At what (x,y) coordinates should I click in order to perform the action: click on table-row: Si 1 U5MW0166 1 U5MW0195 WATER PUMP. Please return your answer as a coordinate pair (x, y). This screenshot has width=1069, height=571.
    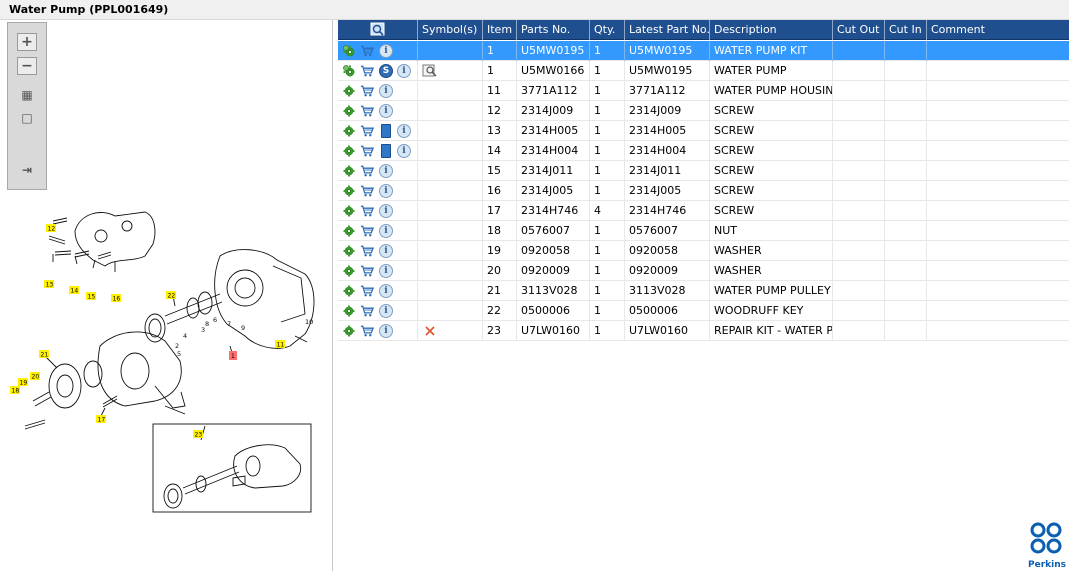
    Looking at the image, I should click on (703, 71).